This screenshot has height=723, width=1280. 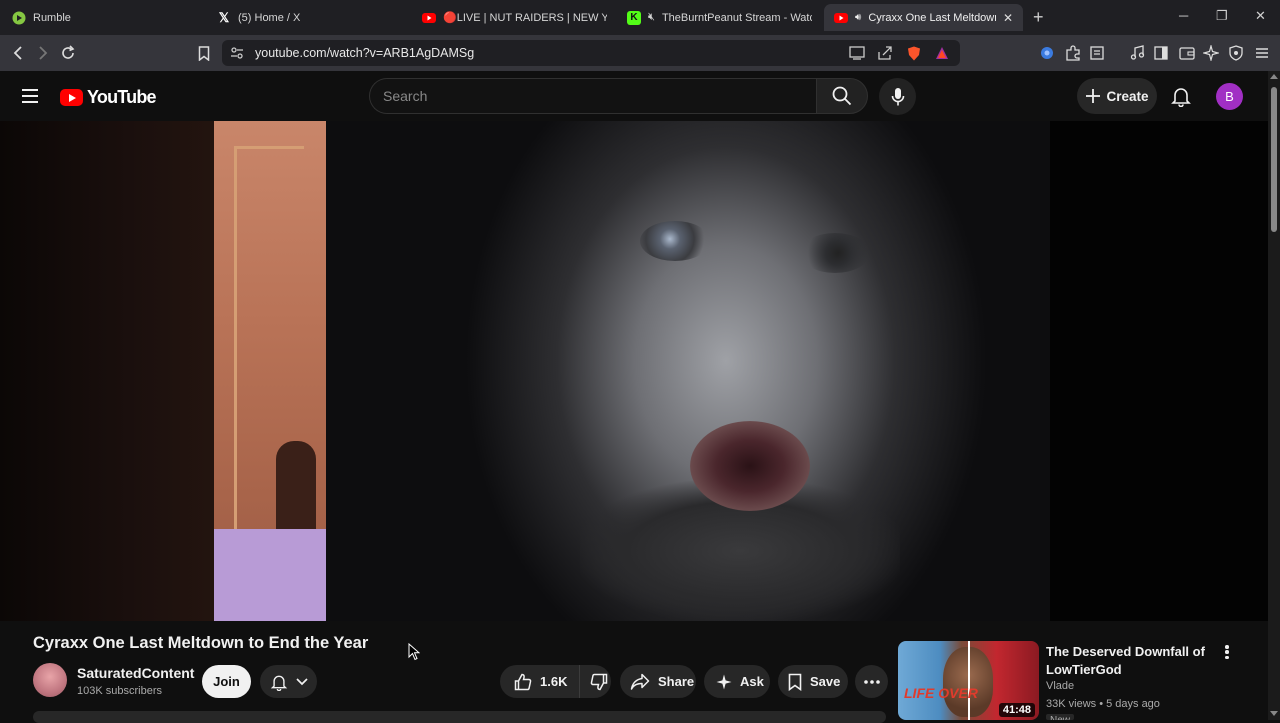 I want to click on account-avatar: B, so click(x=1229, y=96).